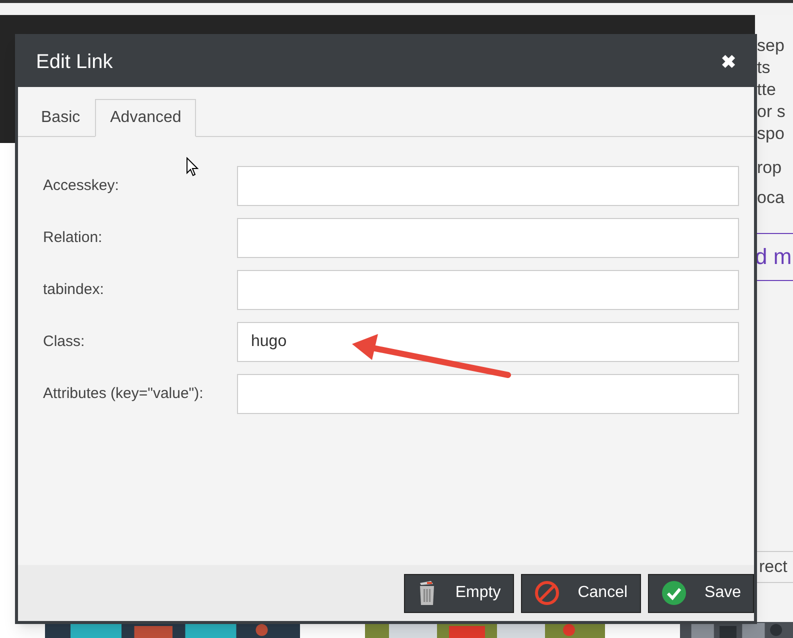  Describe the element at coordinates (192, 167) in the screenshot. I see `cursor-icon` at that location.